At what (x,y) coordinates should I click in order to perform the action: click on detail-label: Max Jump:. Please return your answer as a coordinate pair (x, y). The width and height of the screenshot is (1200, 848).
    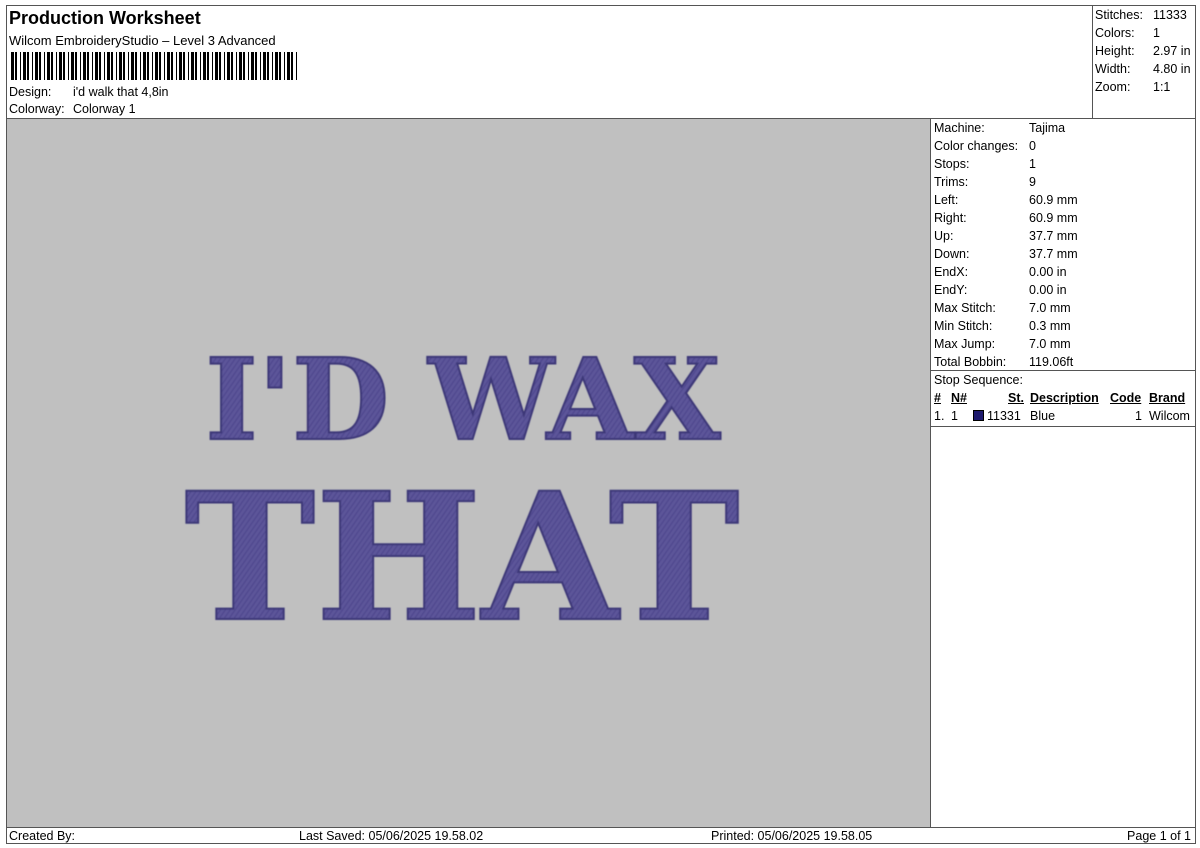
    Looking at the image, I should click on (965, 344).